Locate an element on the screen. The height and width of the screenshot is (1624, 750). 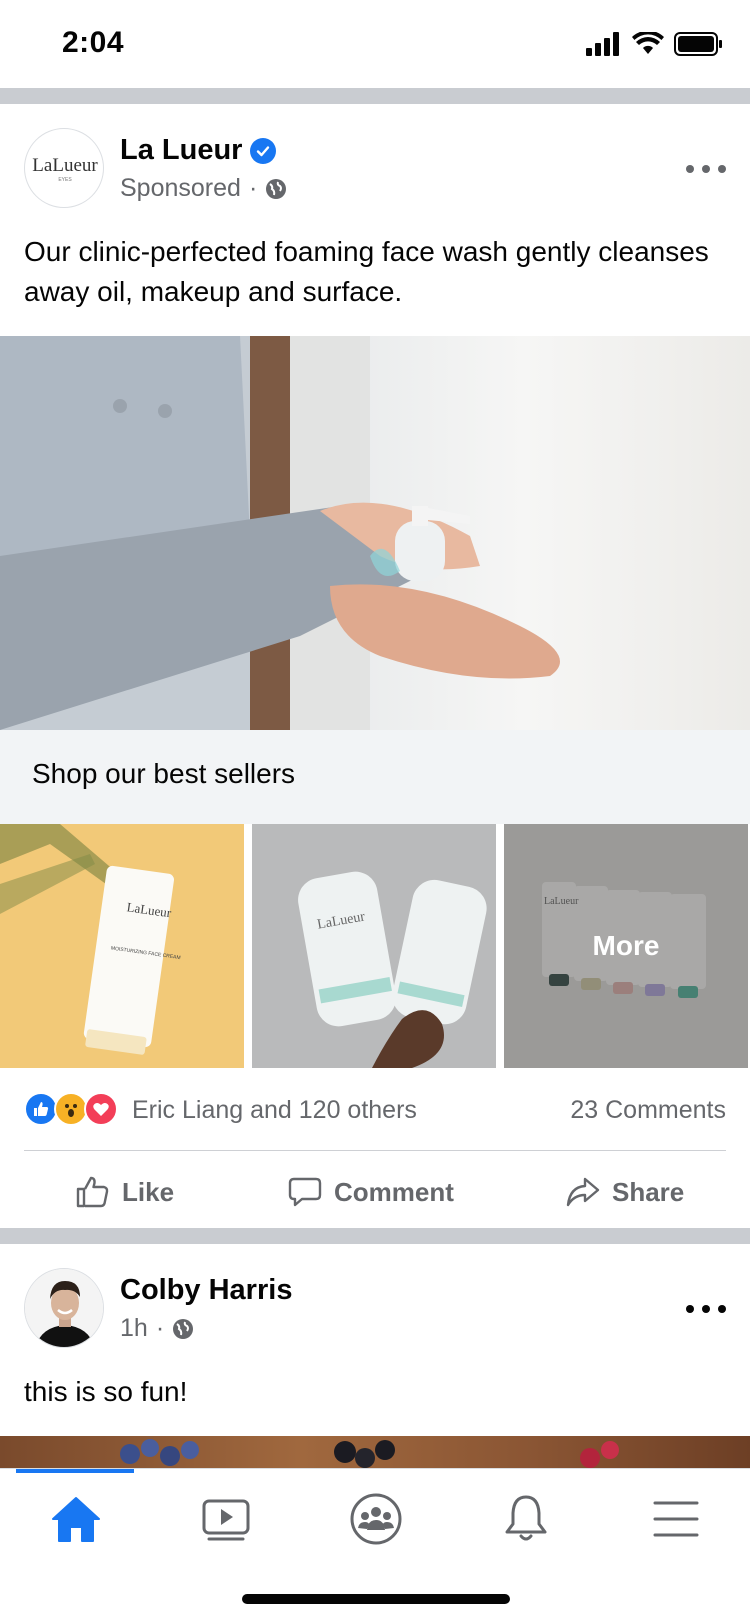
video-icon is located at coordinates (226, 1520).